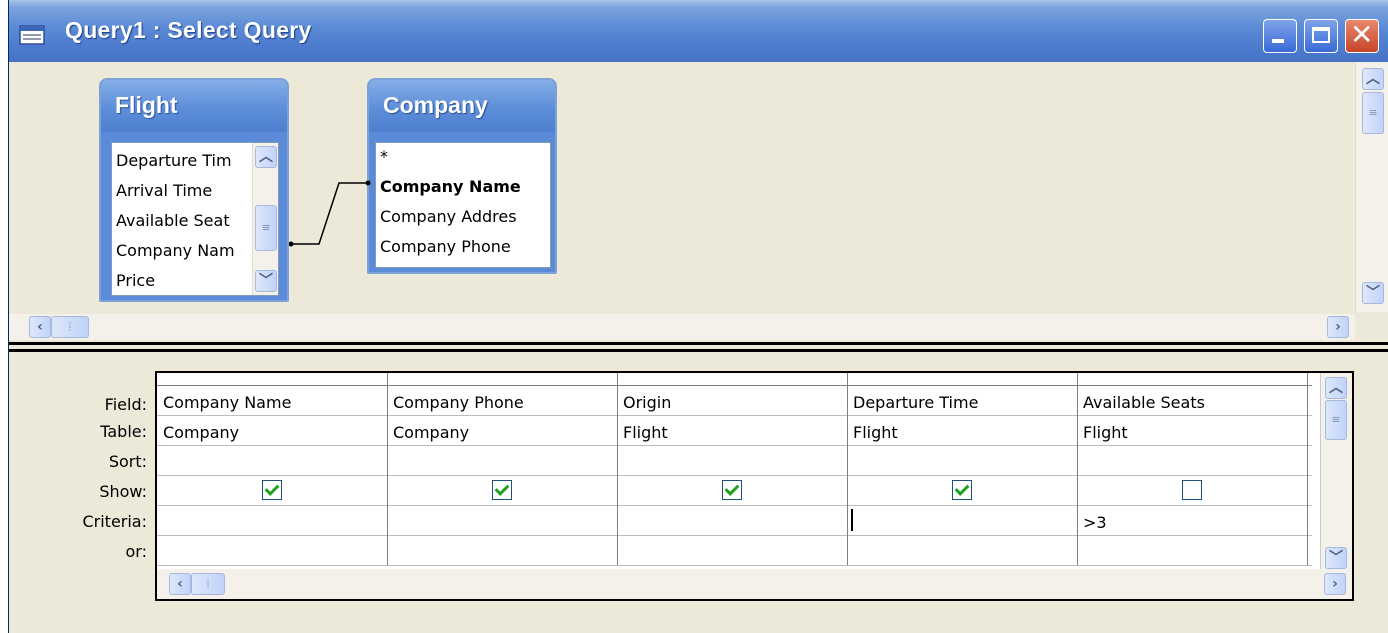  I want to click on row-label-field: Field:, so click(125, 404).